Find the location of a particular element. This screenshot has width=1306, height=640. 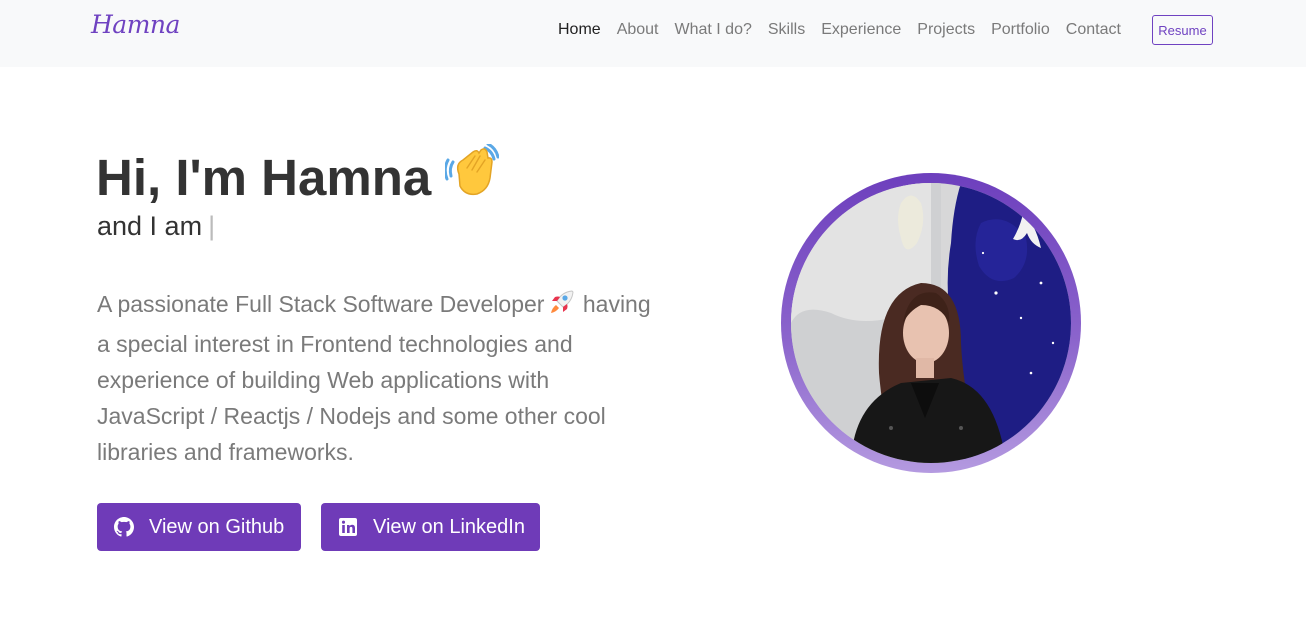

nav-link-about: About is located at coordinates (638, 30).